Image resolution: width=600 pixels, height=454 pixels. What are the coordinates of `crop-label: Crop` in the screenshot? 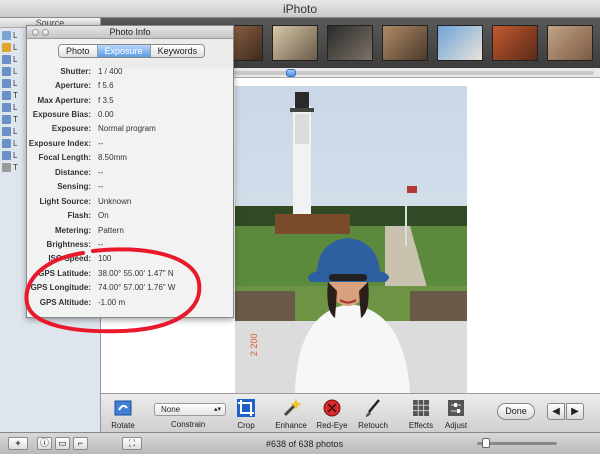 It's located at (246, 425).